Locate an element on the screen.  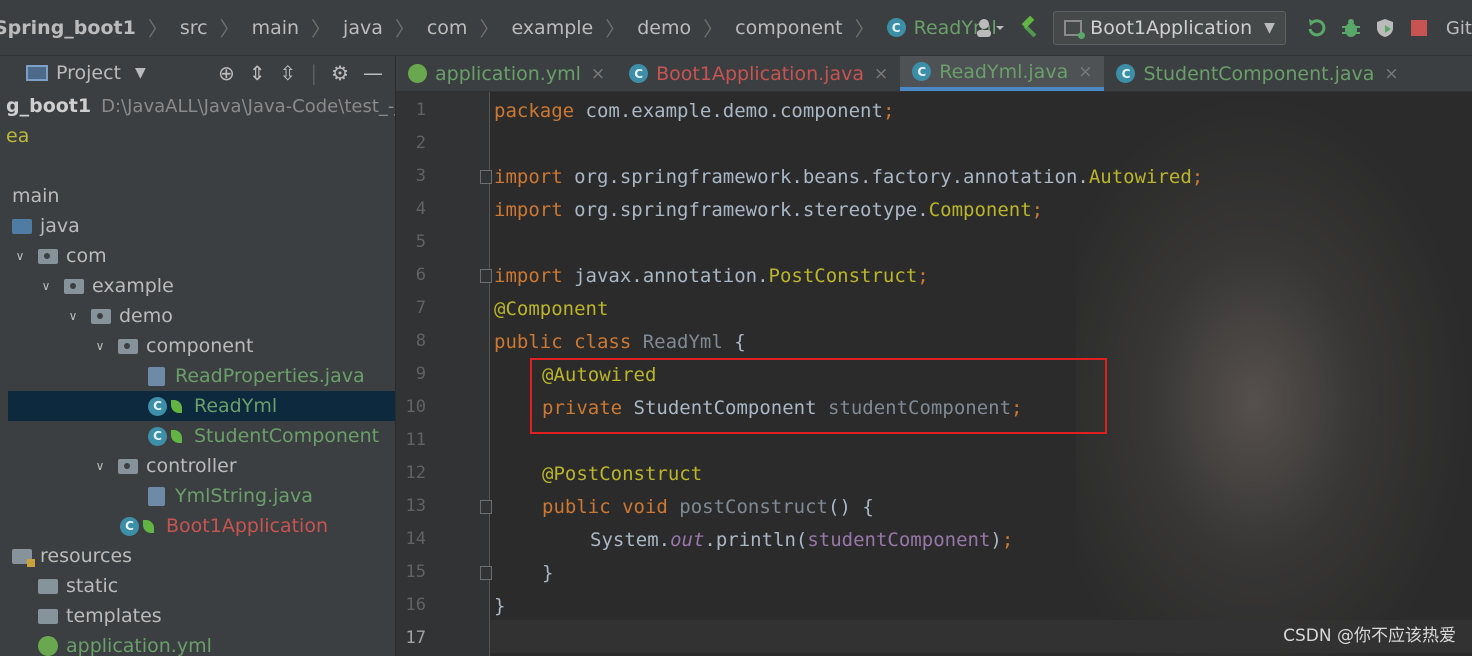
tree-item-label: Boot1Application is located at coordinates (247, 526).